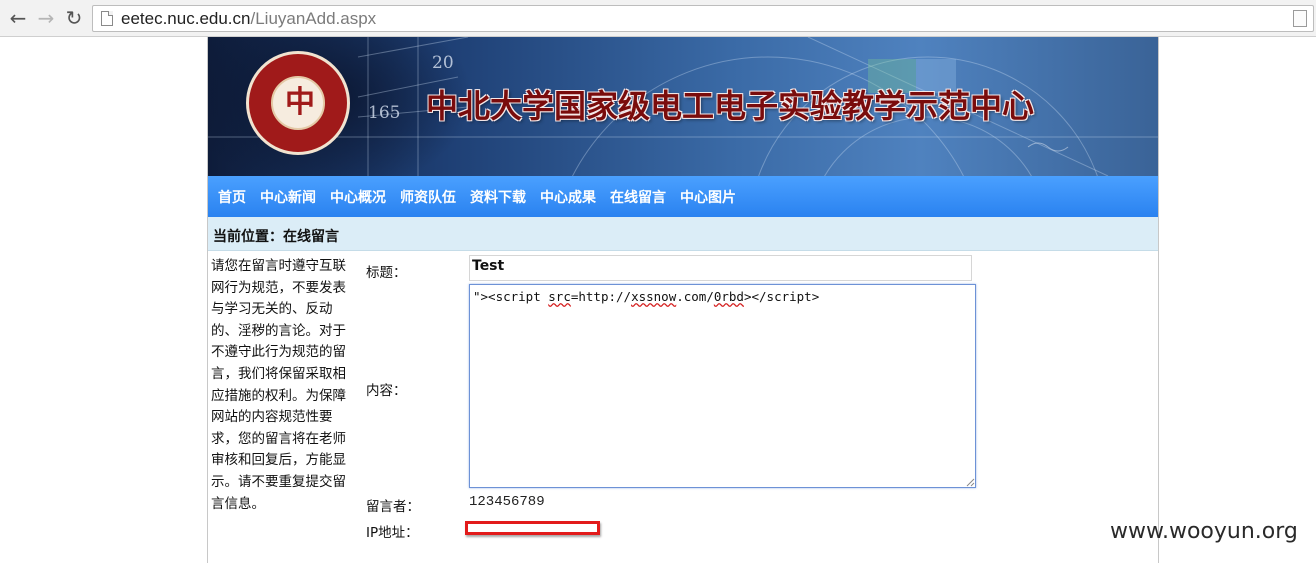 The height and width of the screenshot is (563, 1316). Describe the element at coordinates (288, 197) in the screenshot. I see `nav-item-news: 中心新闻` at that location.